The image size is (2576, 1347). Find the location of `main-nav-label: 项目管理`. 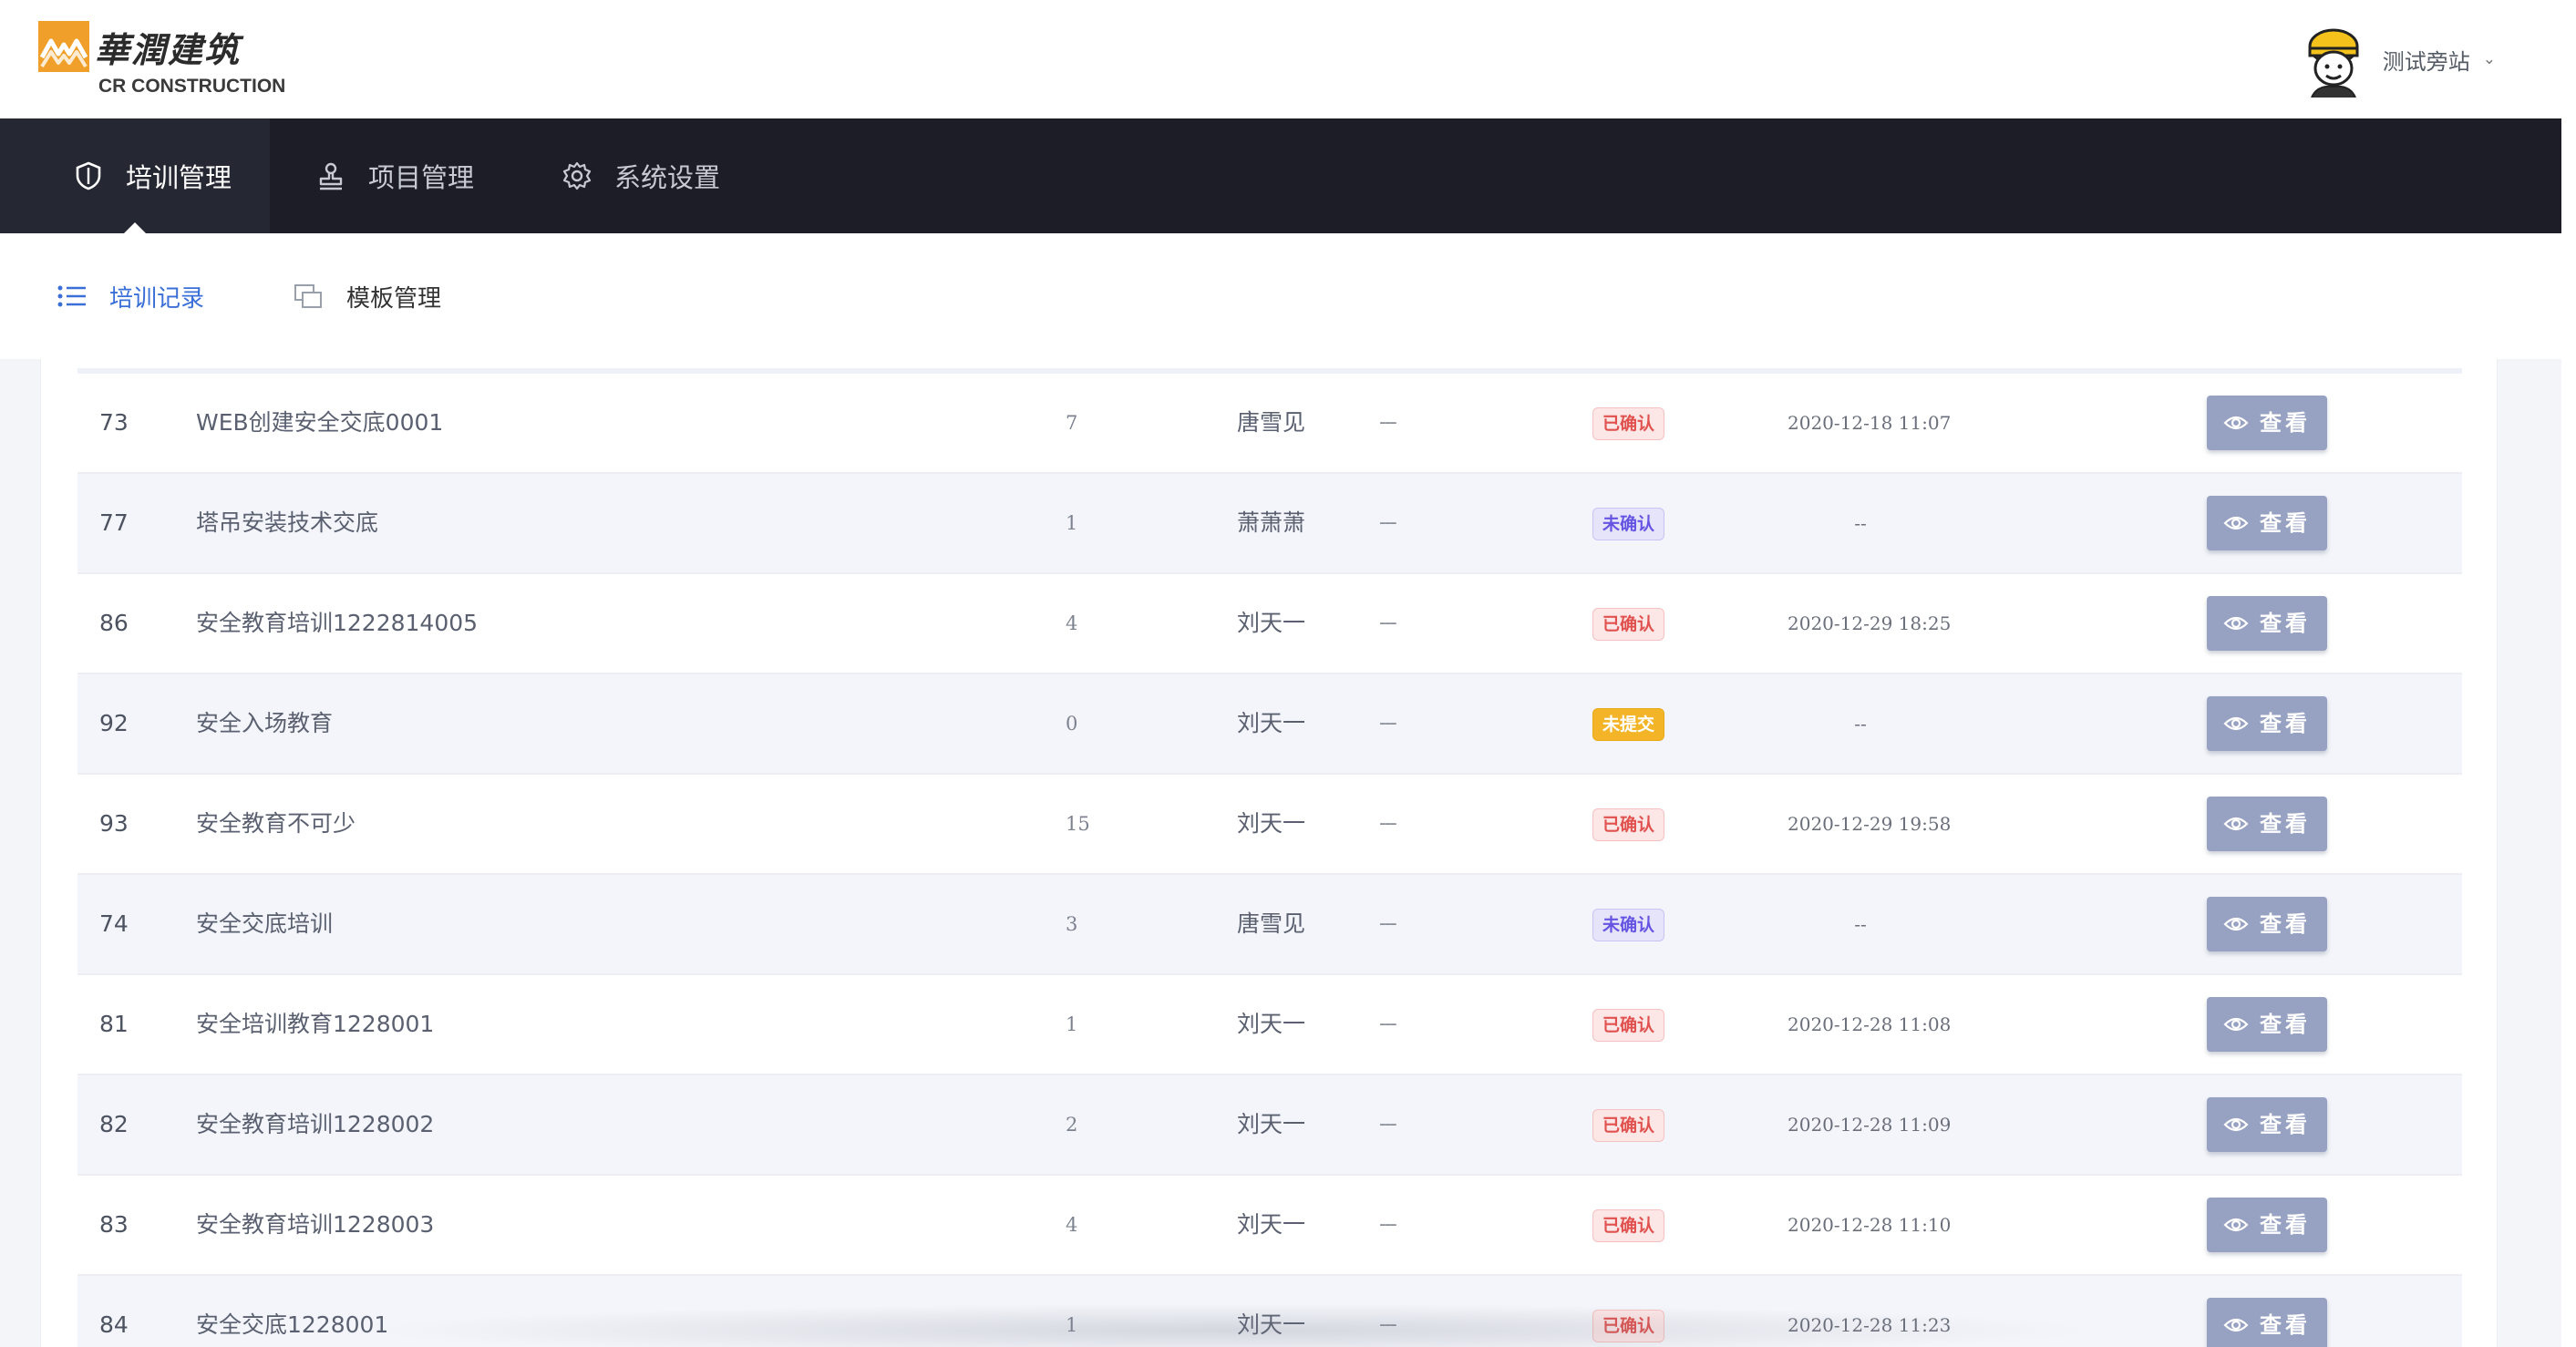

main-nav-label: 项目管理 is located at coordinates (421, 177).